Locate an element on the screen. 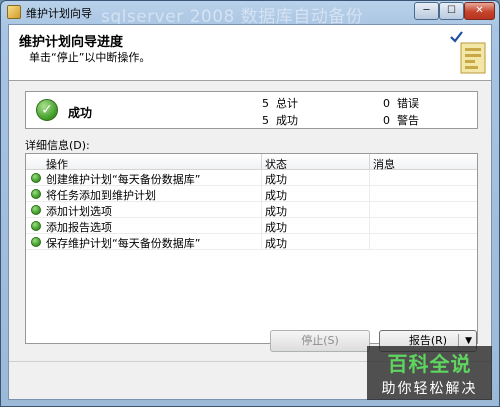  row-action: 保存维护计划“每天备份数据库” is located at coordinates (123, 243).